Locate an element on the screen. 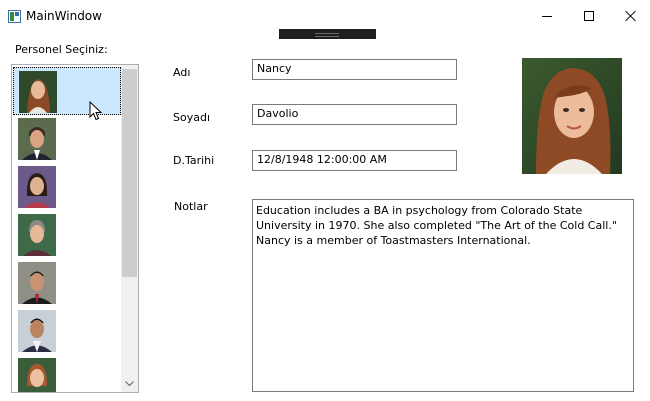  minimize-button is located at coordinates (547, 16).